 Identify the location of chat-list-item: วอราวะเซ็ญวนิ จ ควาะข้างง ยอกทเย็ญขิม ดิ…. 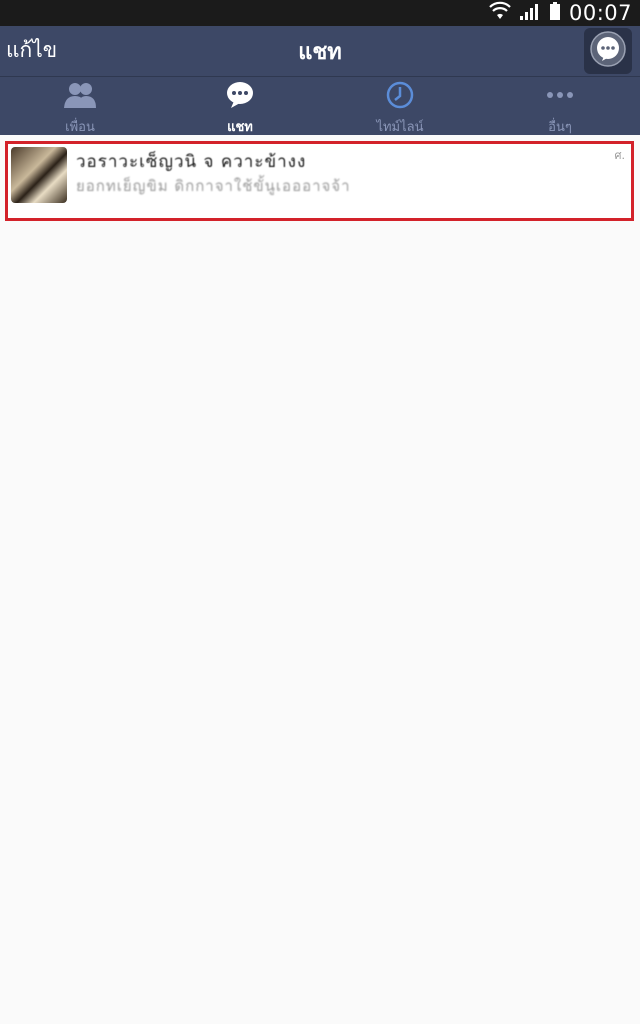
(319, 181).